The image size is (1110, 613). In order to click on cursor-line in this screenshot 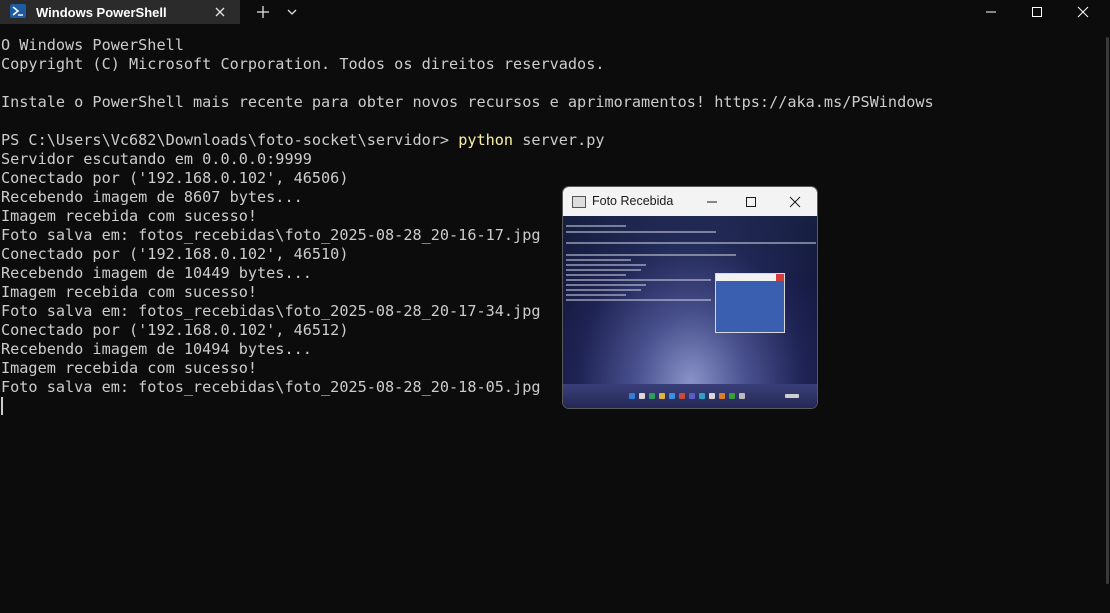, I will do `click(551, 406)`.